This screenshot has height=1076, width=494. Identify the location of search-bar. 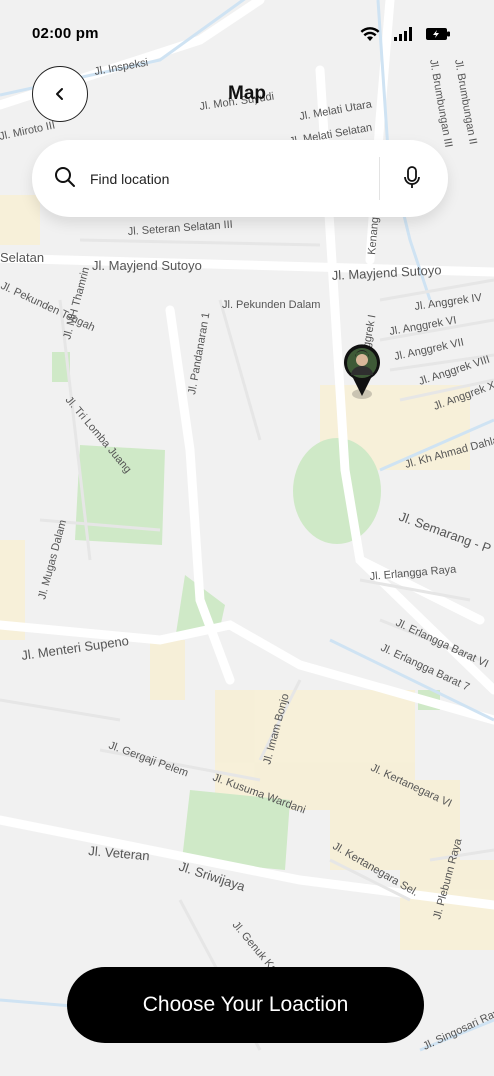
(240, 178).